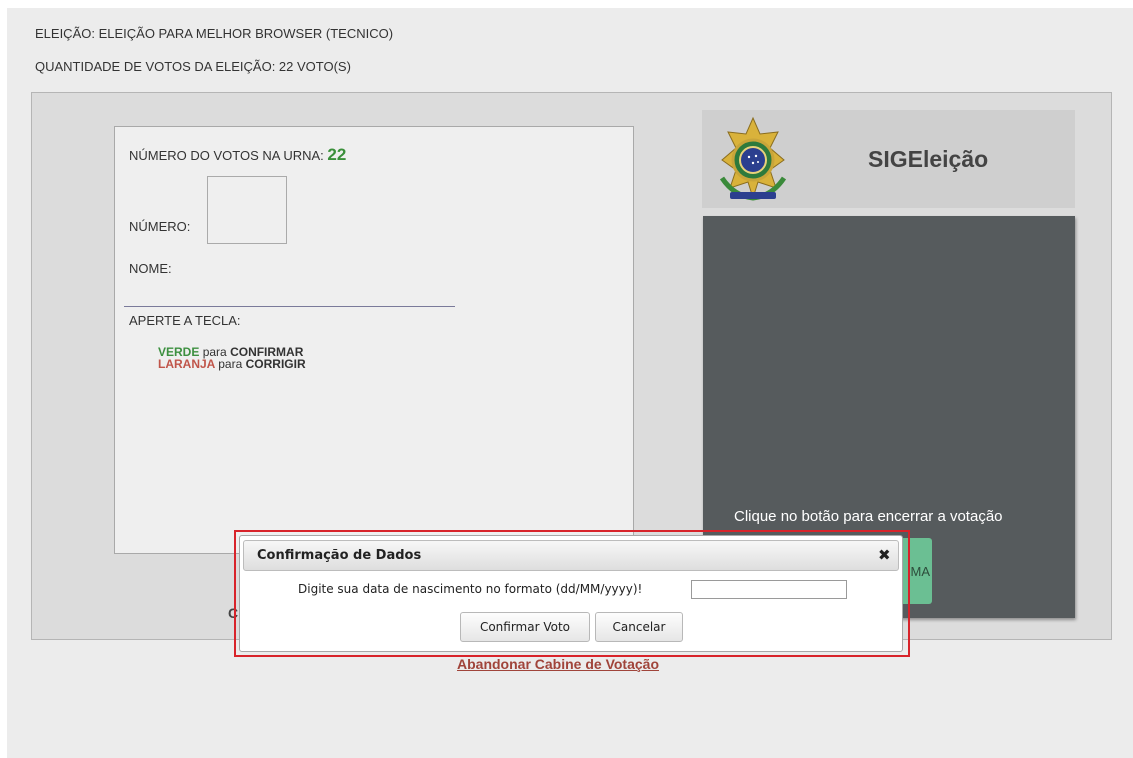  I want to click on cancel-button: Cancelar, so click(639, 627).